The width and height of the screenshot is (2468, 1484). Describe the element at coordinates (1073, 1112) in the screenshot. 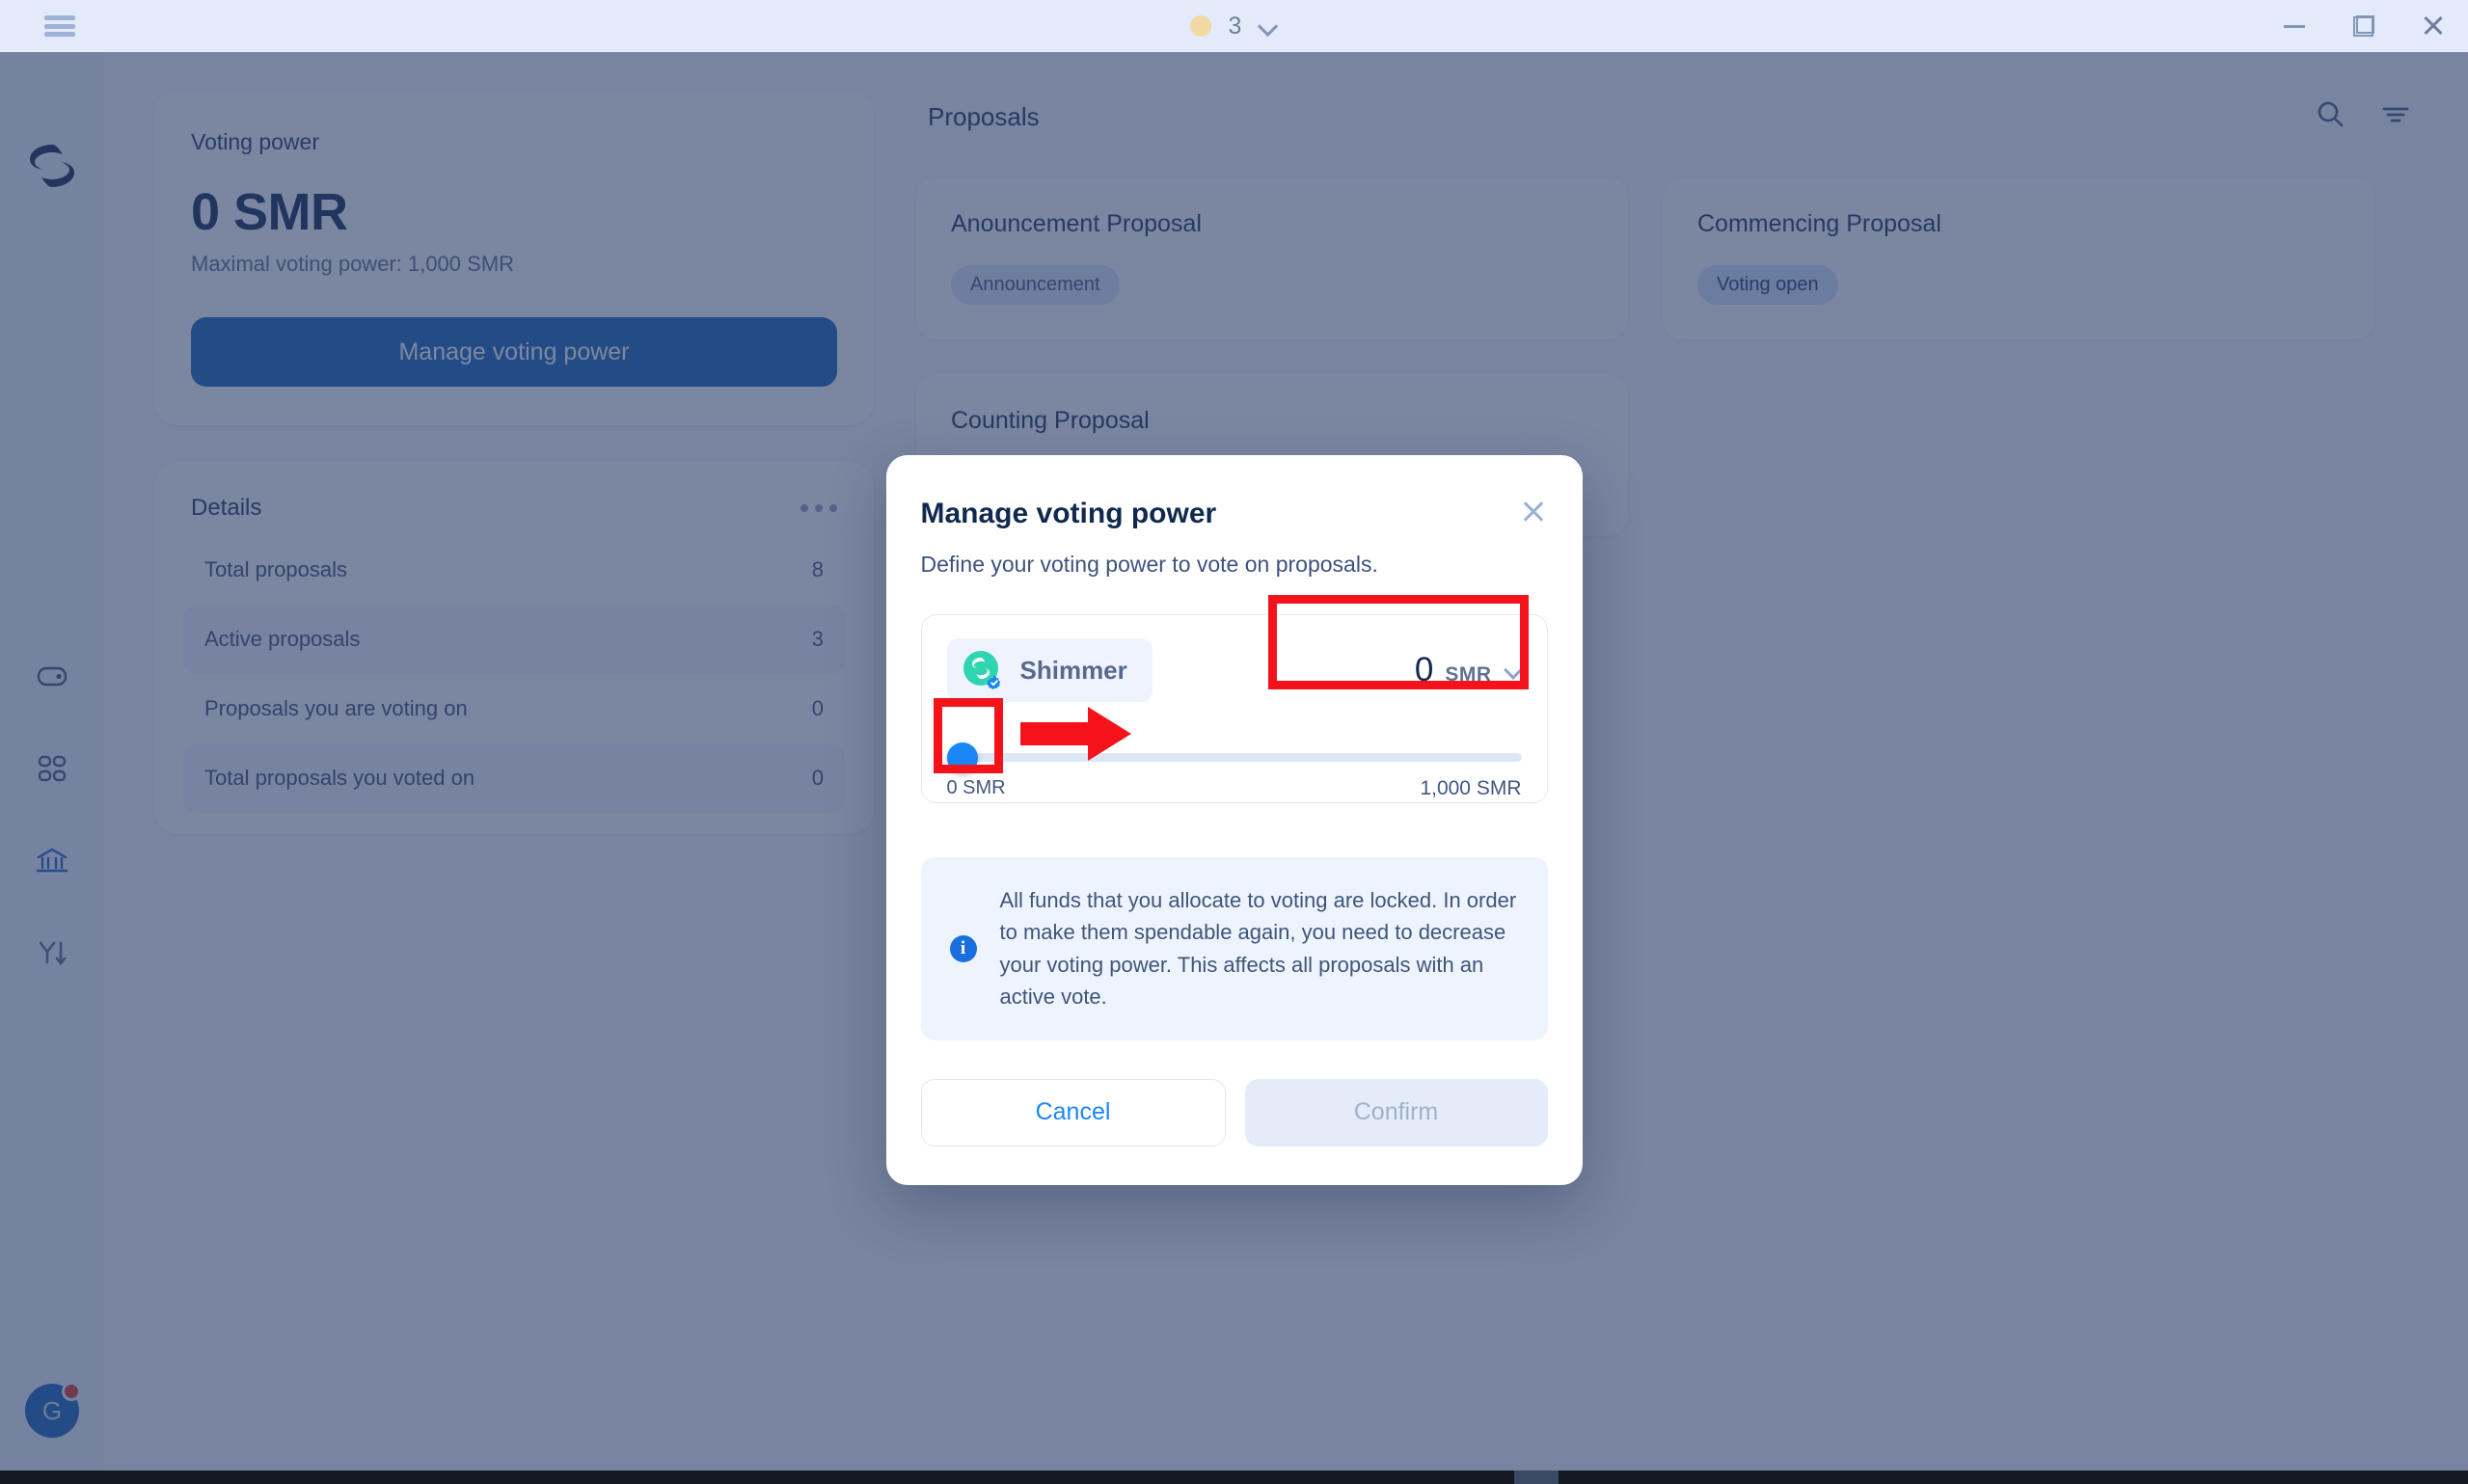

I see `cancel-button: Cancel` at that location.